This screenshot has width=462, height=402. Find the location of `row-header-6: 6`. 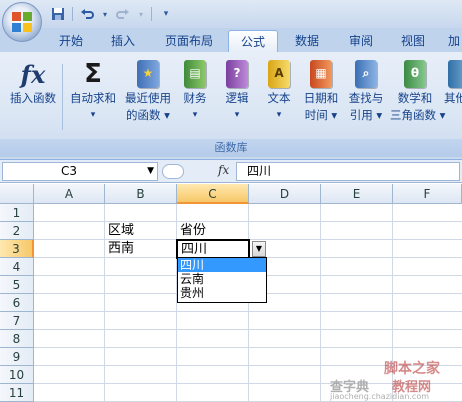

row-header-6: 6 is located at coordinates (17, 303).